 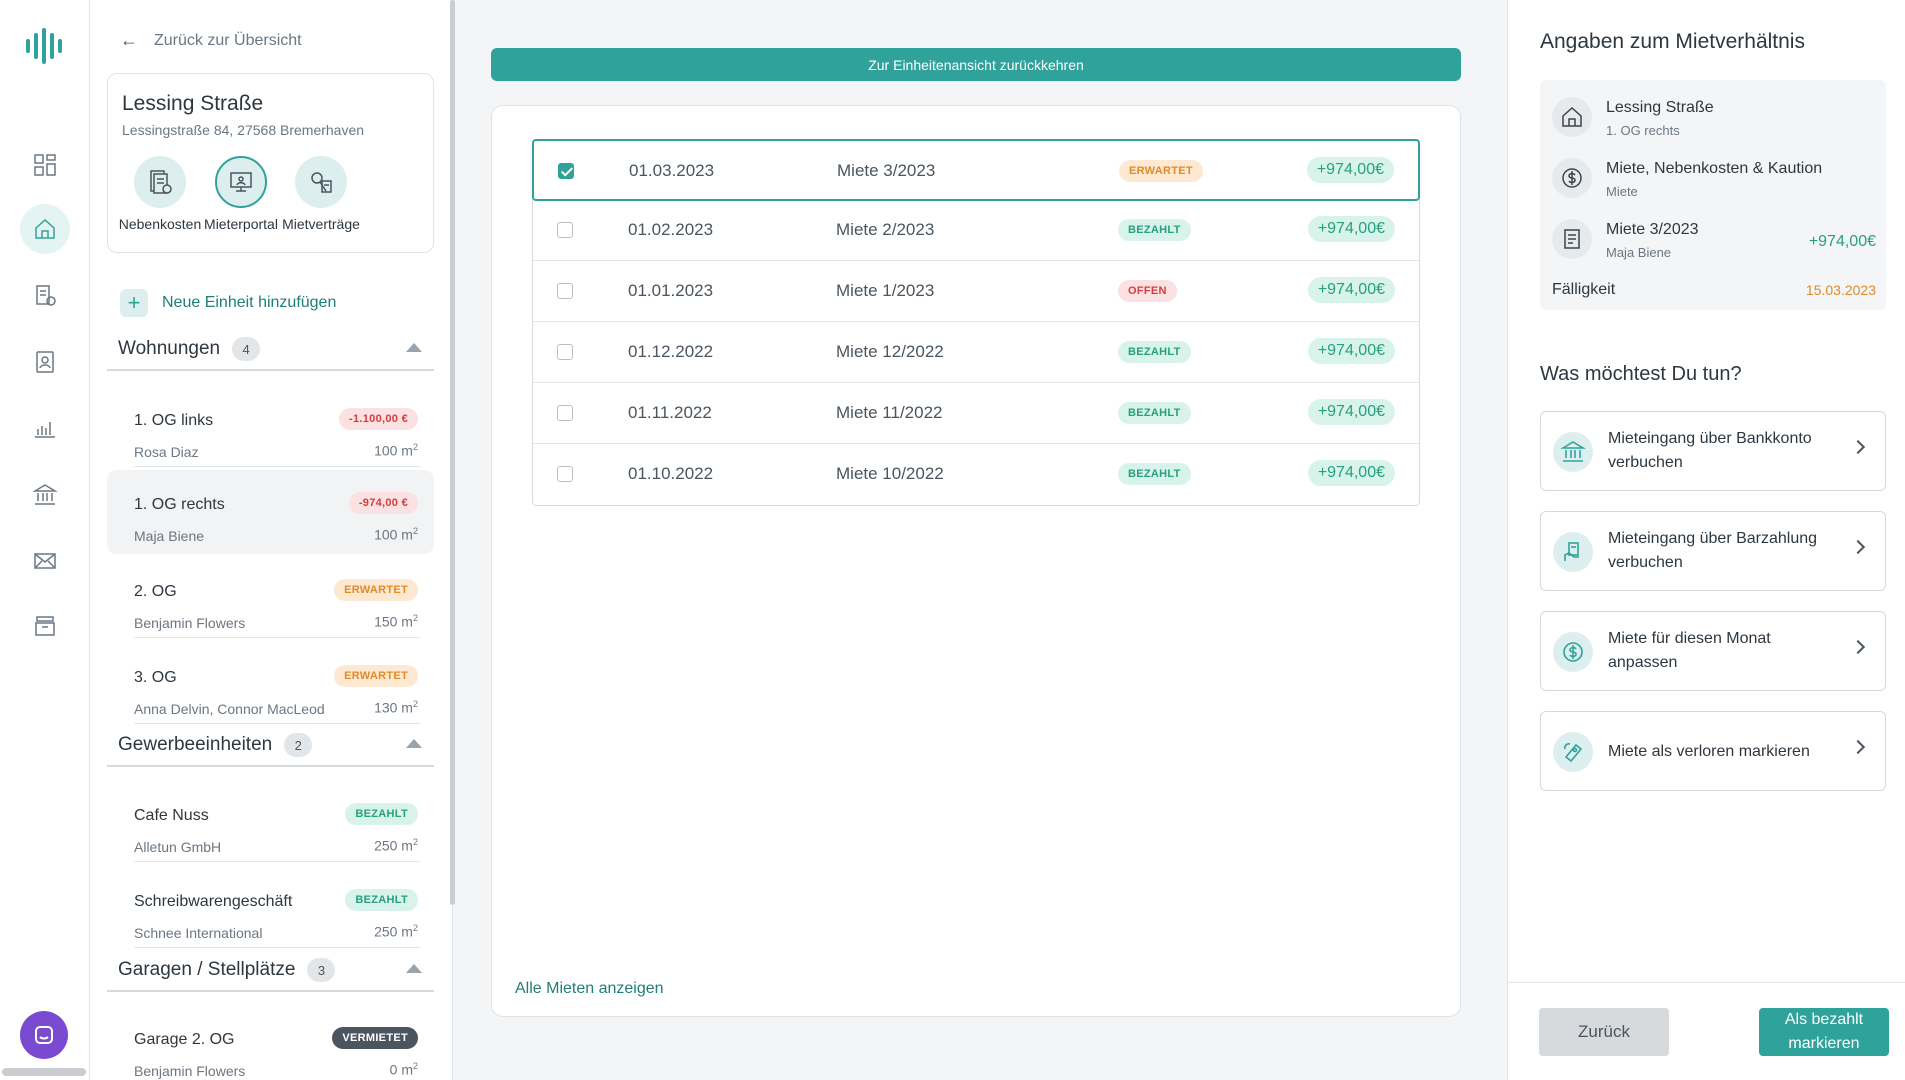 What do you see at coordinates (44, 1035) in the screenshot?
I see `chat-icon` at bounding box center [44, 1035].